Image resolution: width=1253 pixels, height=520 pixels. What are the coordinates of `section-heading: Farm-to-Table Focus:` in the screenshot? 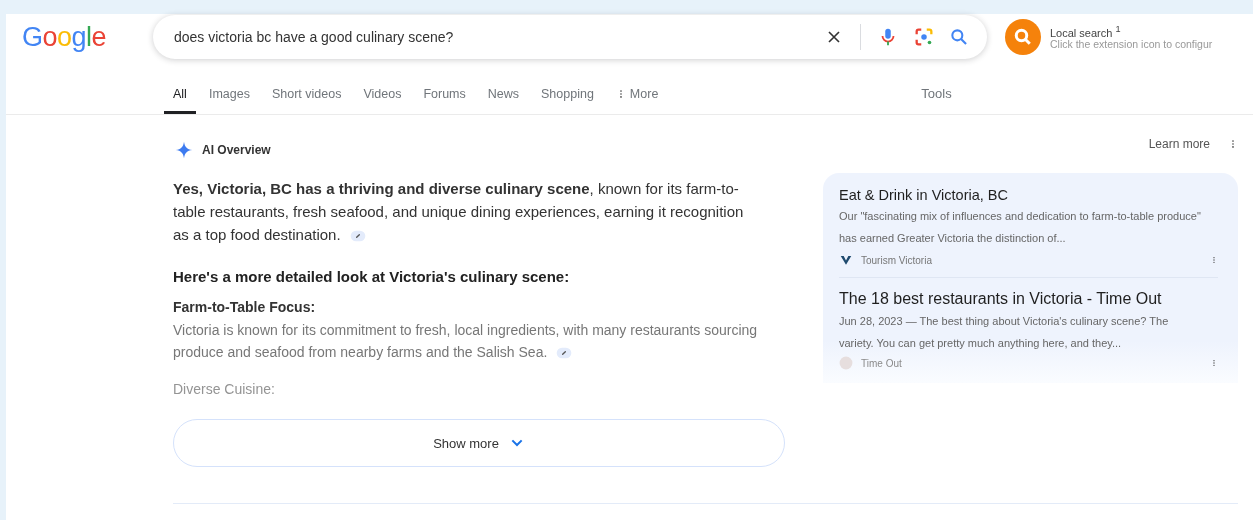 It's located at (245, 307).